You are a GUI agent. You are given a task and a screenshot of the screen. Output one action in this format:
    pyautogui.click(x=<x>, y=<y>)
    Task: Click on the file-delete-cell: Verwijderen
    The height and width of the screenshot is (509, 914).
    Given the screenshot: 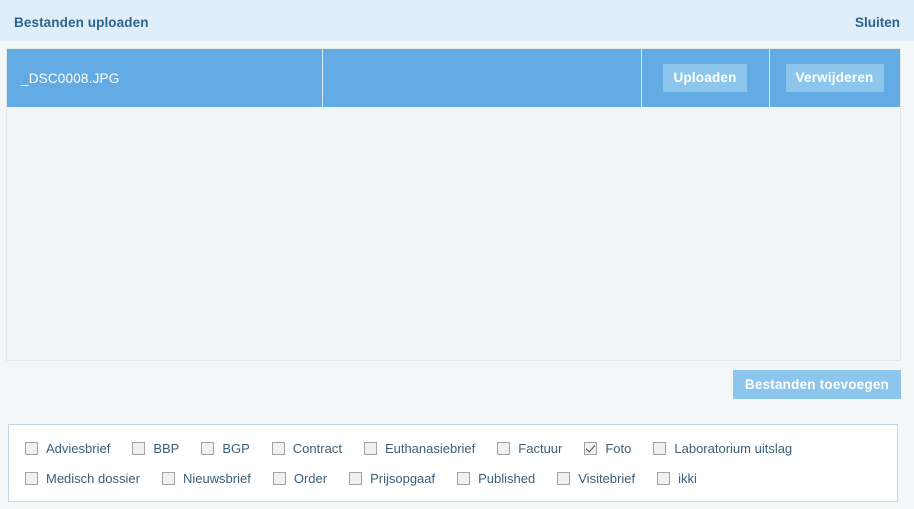 What is the action you would take?
    pyautogui.click(x=834, y=78)
    